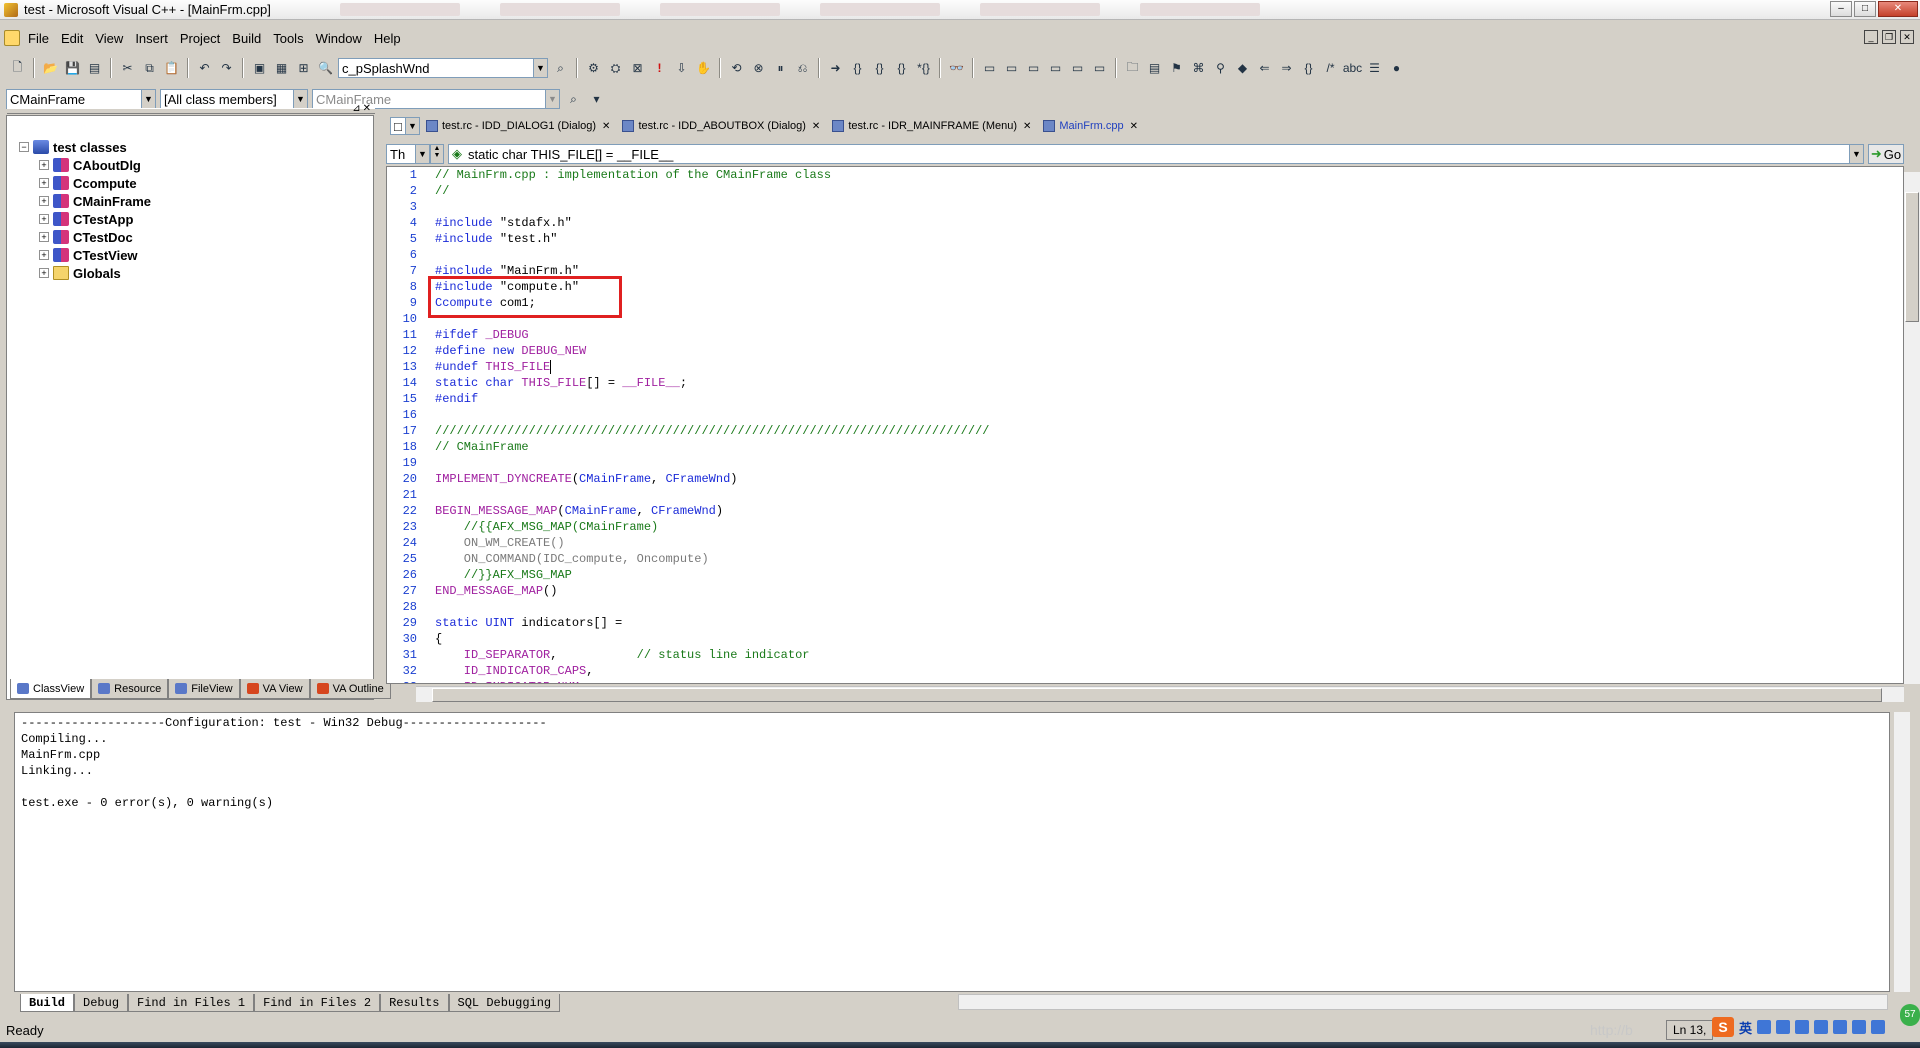  What do you see at coordinates (721, 126) in the screenshot?
I see `doc-tab: test.rc - IDD_ABOUTBOX (Dialog) ✕` at bounding box center [721, 126].